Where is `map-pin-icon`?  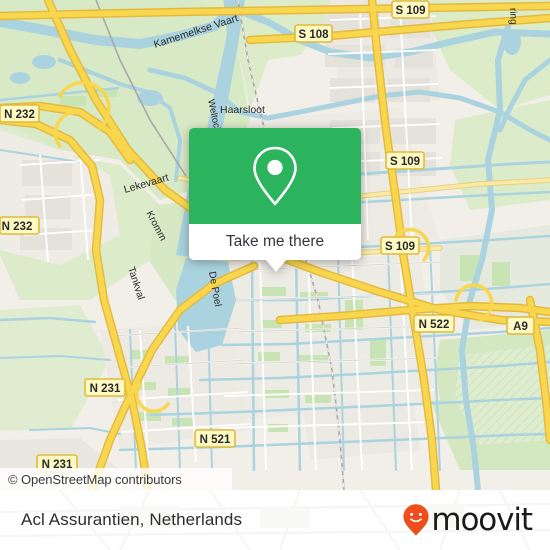
map-pin-icon is located at coordinates (275, 176).